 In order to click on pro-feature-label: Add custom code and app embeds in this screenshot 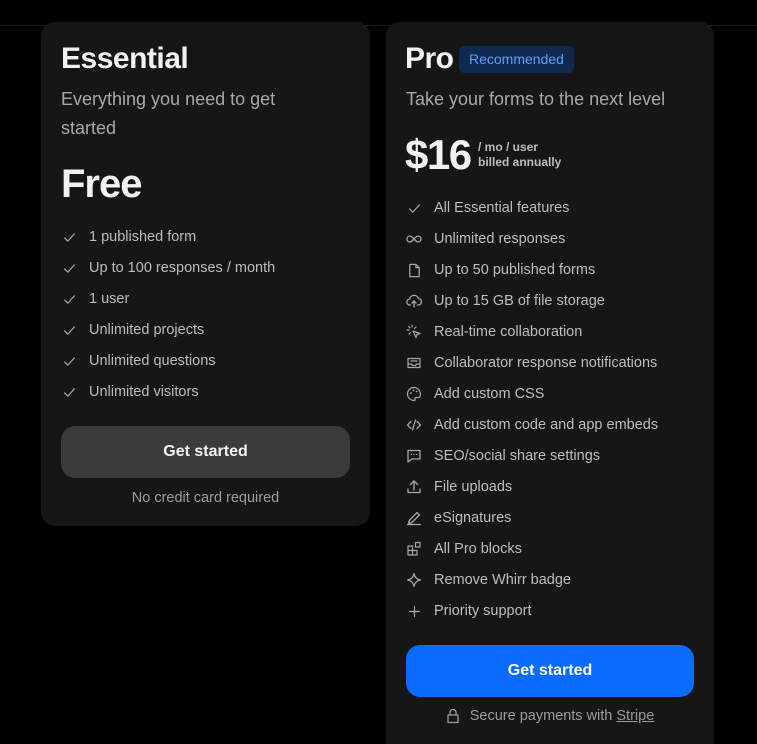, I will do `click(546, 425)`.